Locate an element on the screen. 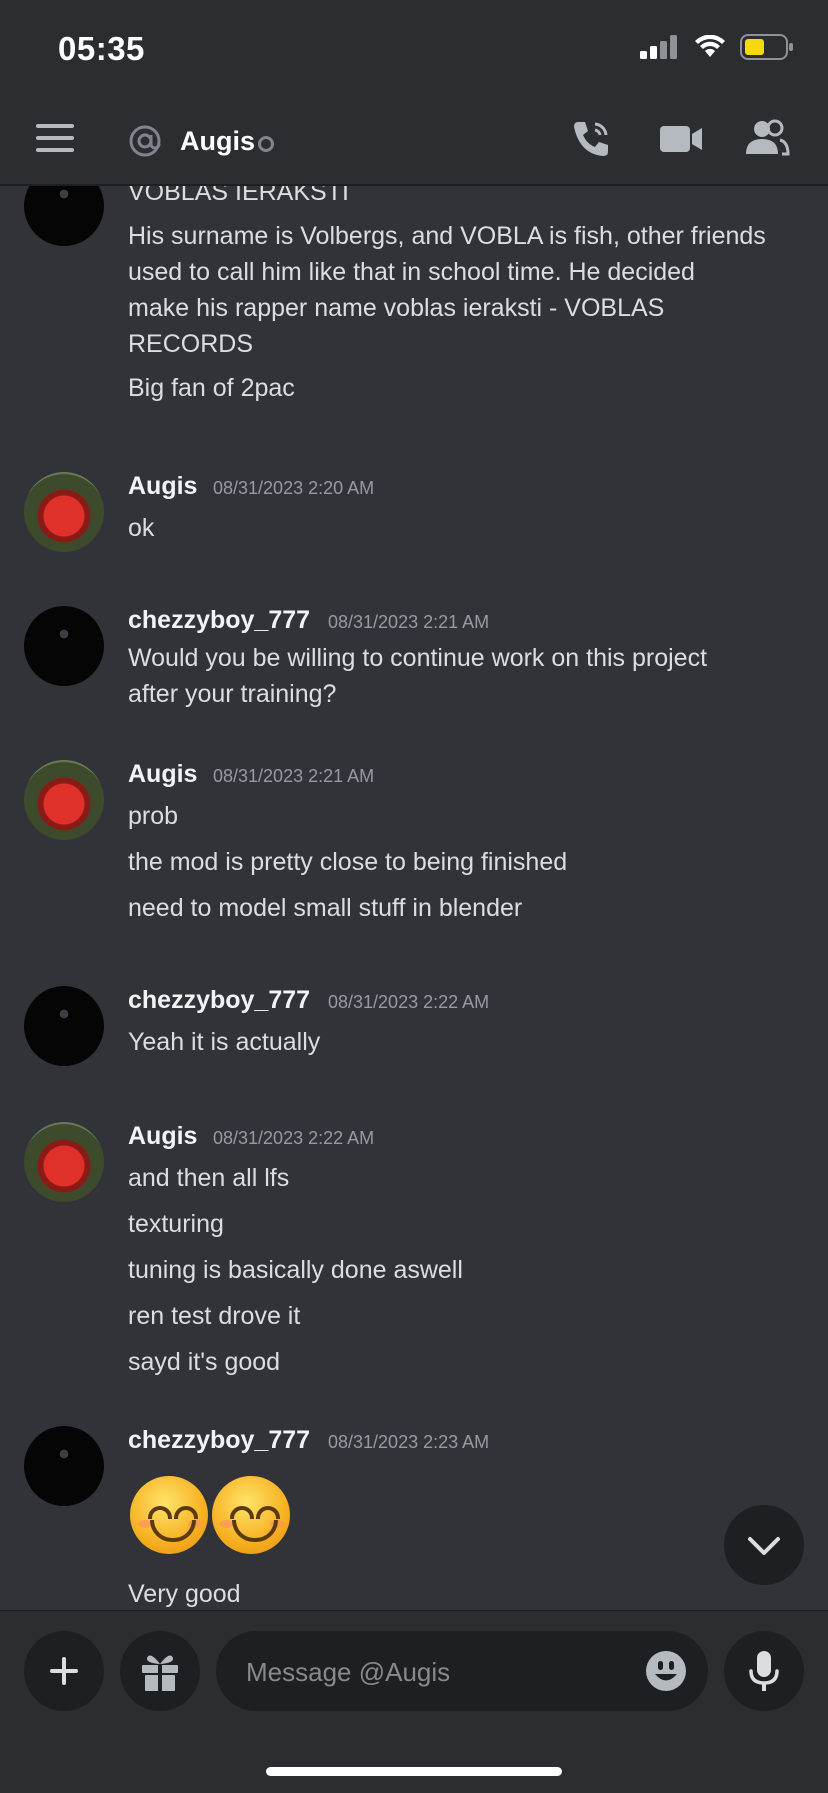  at-sign-icon is located at coordinates (145, 141).